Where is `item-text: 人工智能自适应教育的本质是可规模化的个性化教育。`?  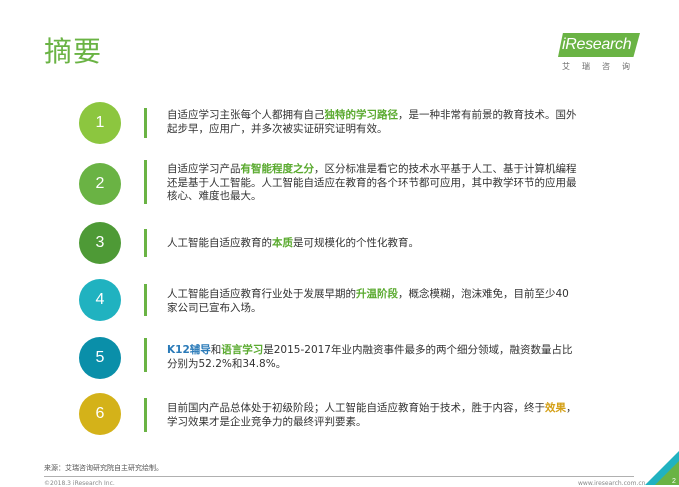 item-text: 人工智能自适应教育的本质是可规模化的个性化教育。 is located at coordinates (293, 243).